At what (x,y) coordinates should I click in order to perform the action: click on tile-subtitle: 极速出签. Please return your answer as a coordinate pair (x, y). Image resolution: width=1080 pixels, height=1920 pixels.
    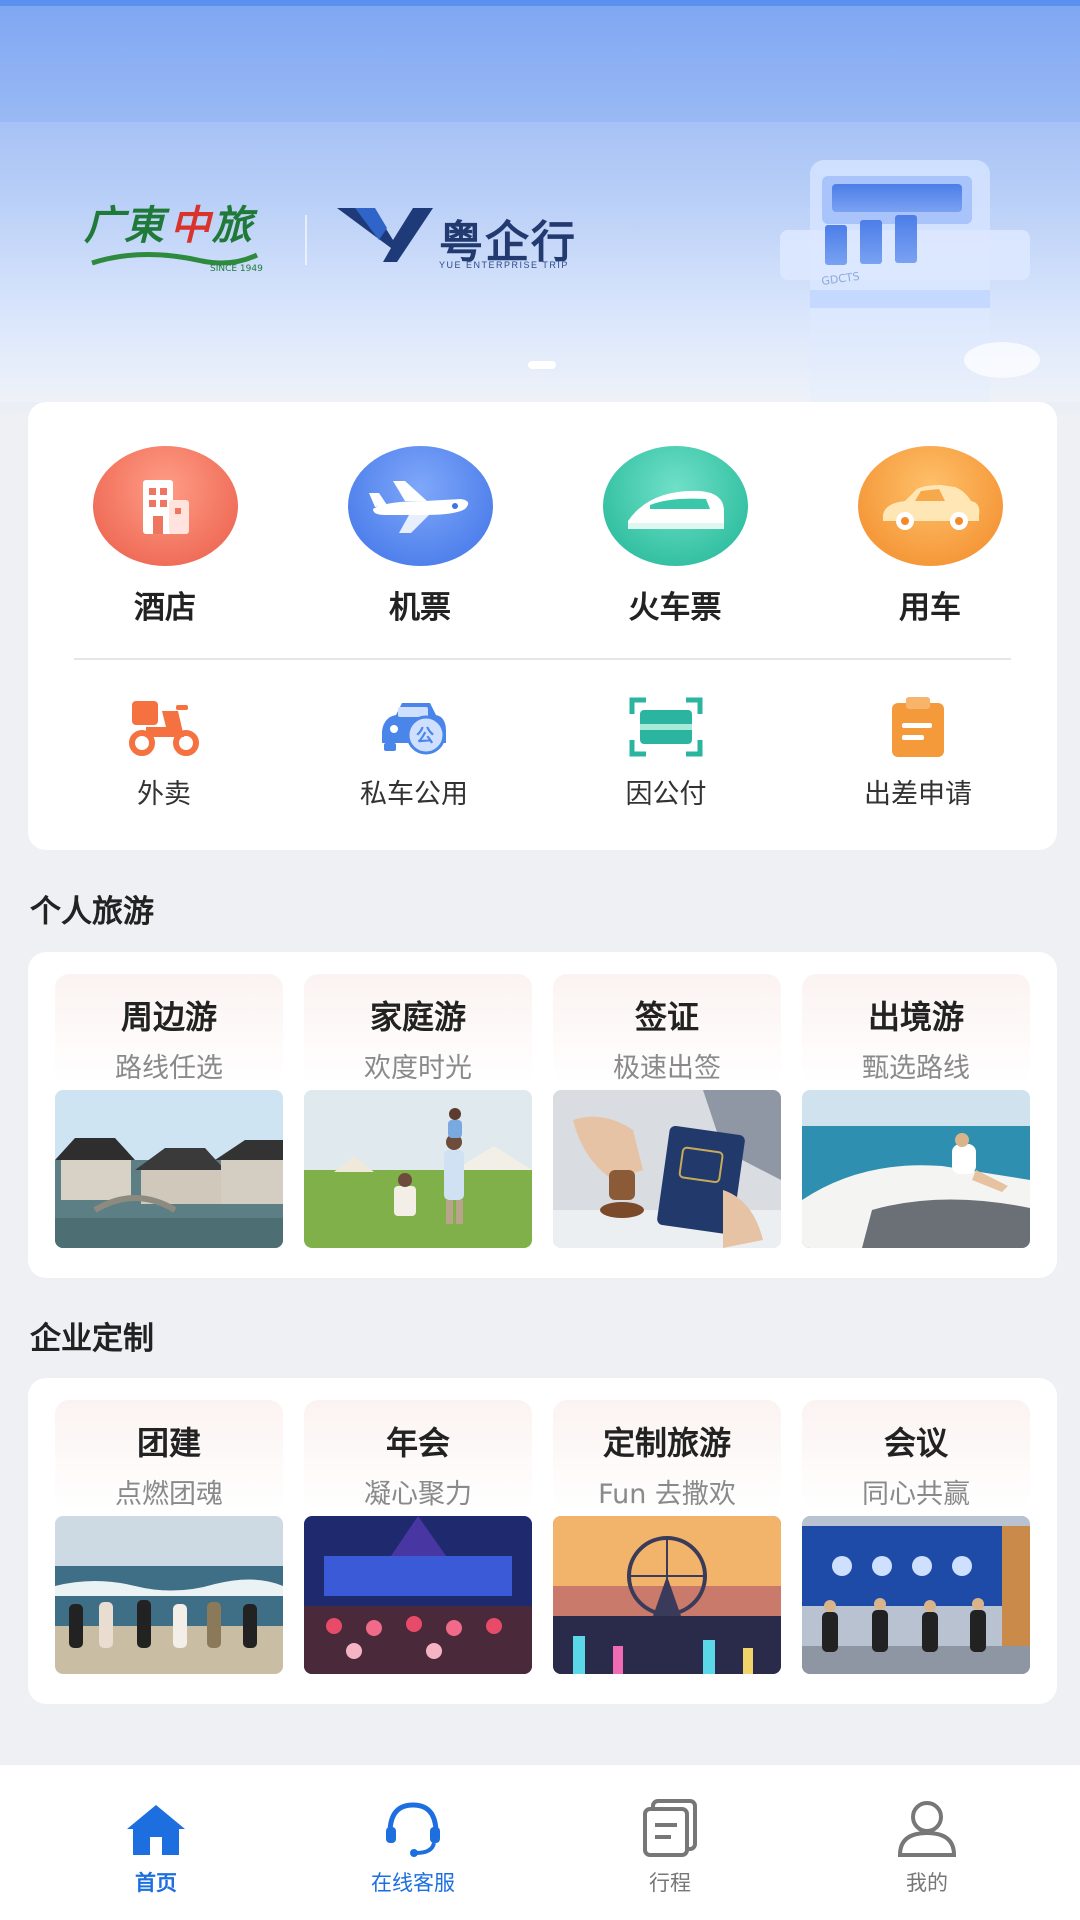
    Looking at the image, I should click on (667, 1068).